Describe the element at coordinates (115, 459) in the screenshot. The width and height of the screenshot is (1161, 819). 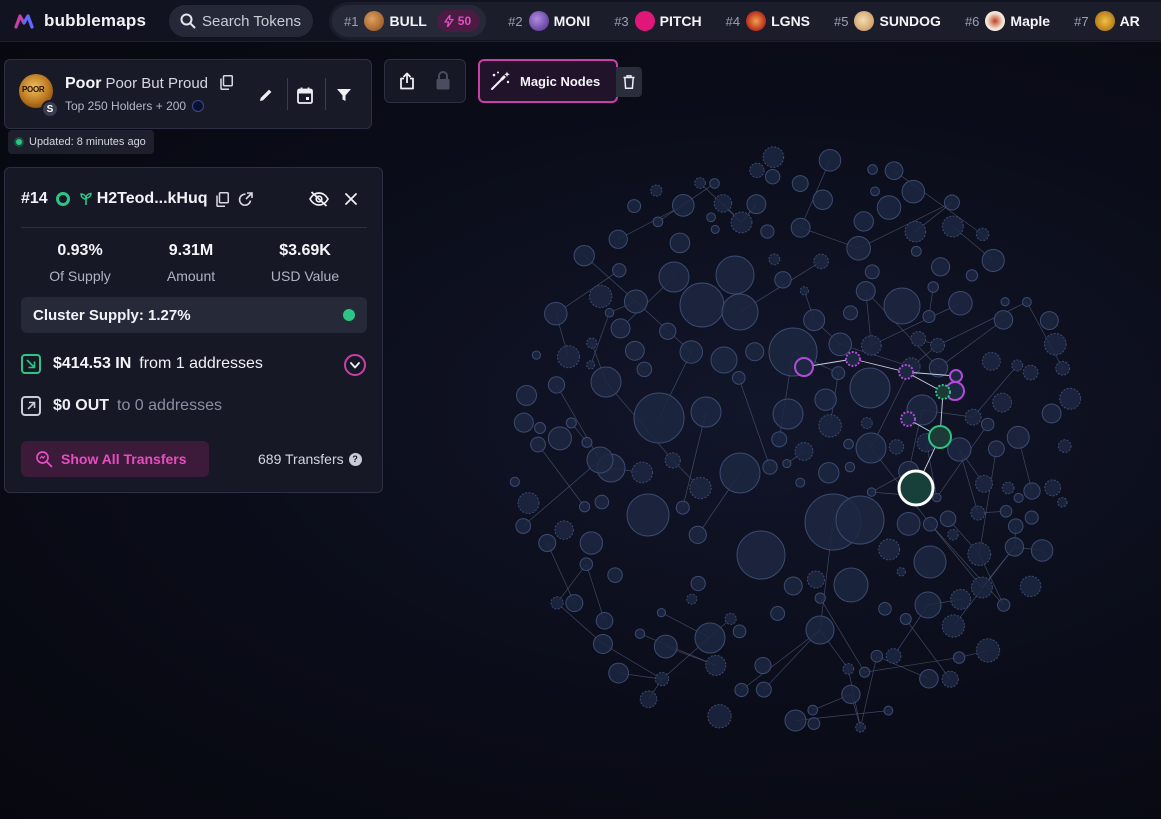
I see `show-all-transfers-button: Show All Transfers` at that location.